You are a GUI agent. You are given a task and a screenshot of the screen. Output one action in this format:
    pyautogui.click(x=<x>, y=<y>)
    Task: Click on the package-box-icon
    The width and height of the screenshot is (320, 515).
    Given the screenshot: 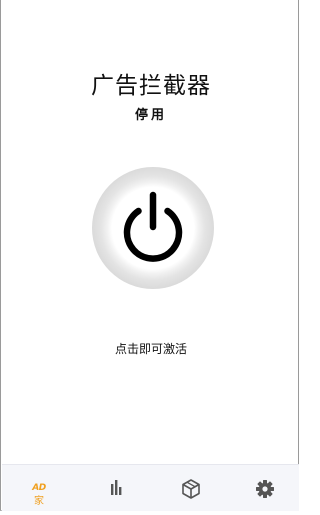 What is the action you would take?
    pyautogui.click(x=191, y=489)
    